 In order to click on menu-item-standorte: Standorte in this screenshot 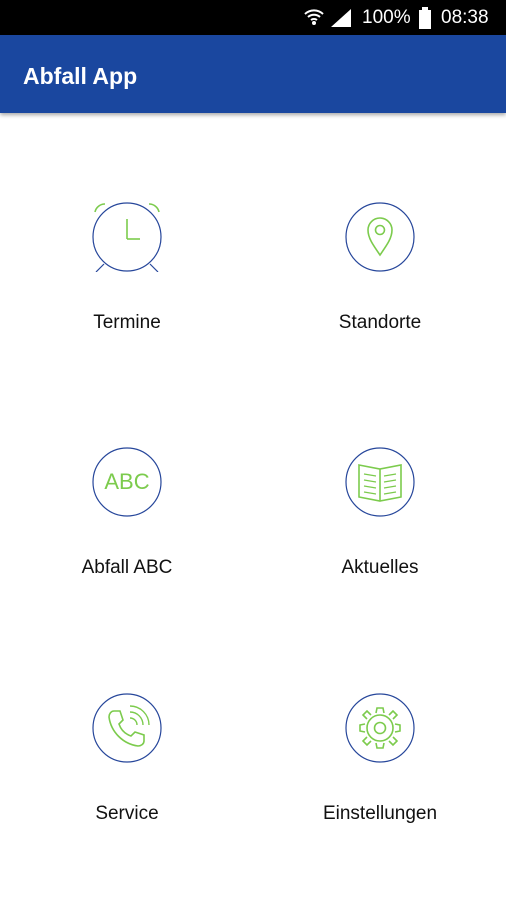, I will do `click(380, 292)`.